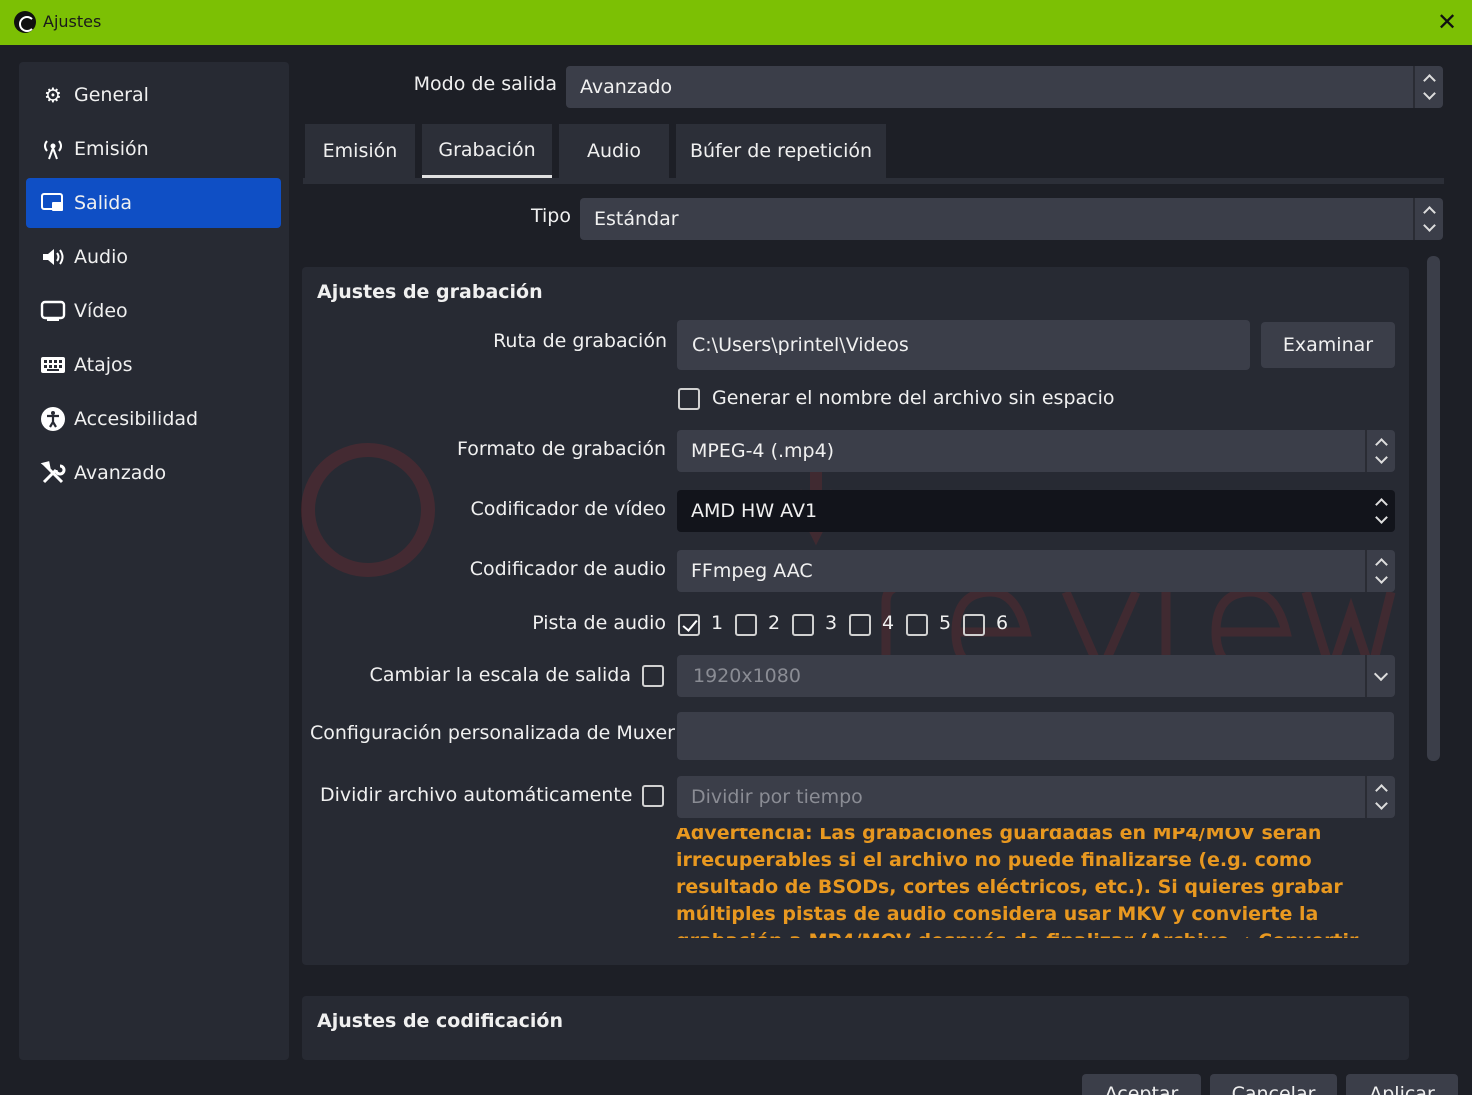 Image resolution: width=1472 pixels, height=1095 pixels. Describe the element at coordinates (1004, 87) in the screenshot. I see `output-mode-select: Avanzado` at that location.